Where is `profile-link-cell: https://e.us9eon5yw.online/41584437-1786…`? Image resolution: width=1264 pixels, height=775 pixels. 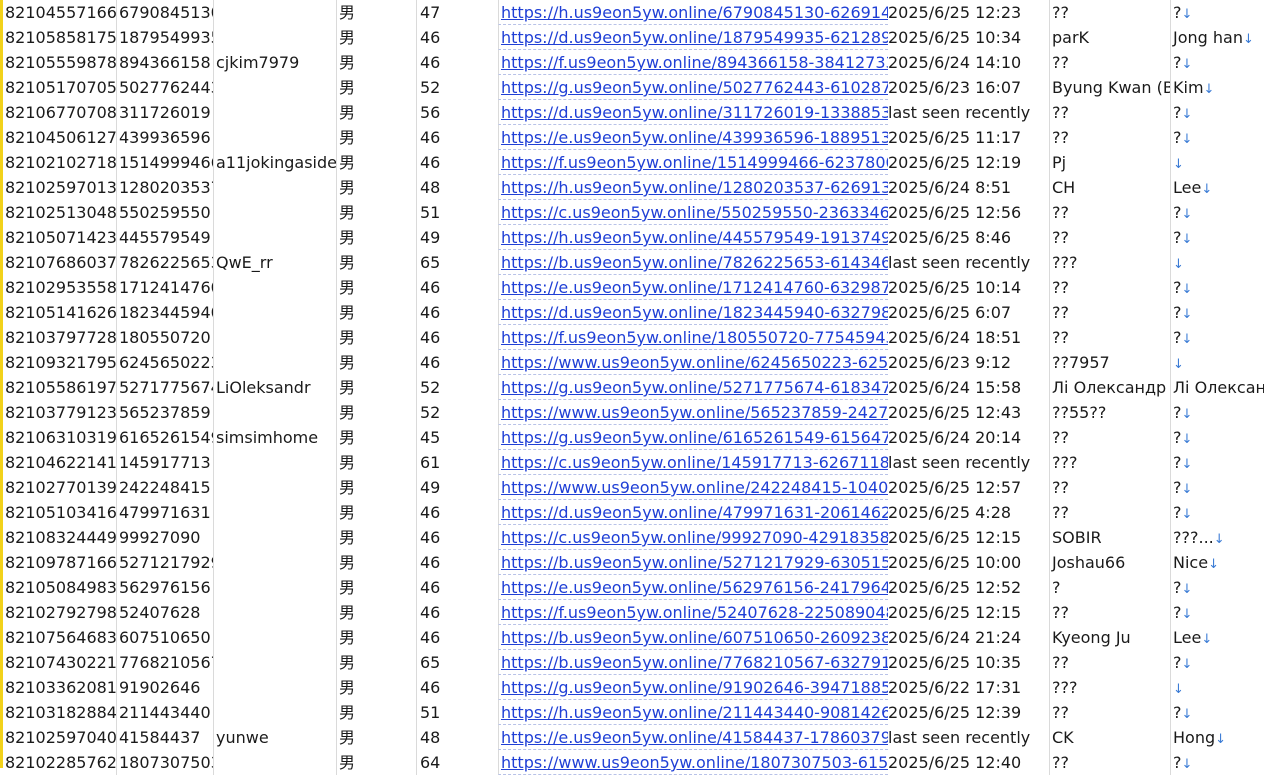 profile-link-cell: https://e.us9eon5yw.online/41584437-1786… is located at coordinates (693, 737).